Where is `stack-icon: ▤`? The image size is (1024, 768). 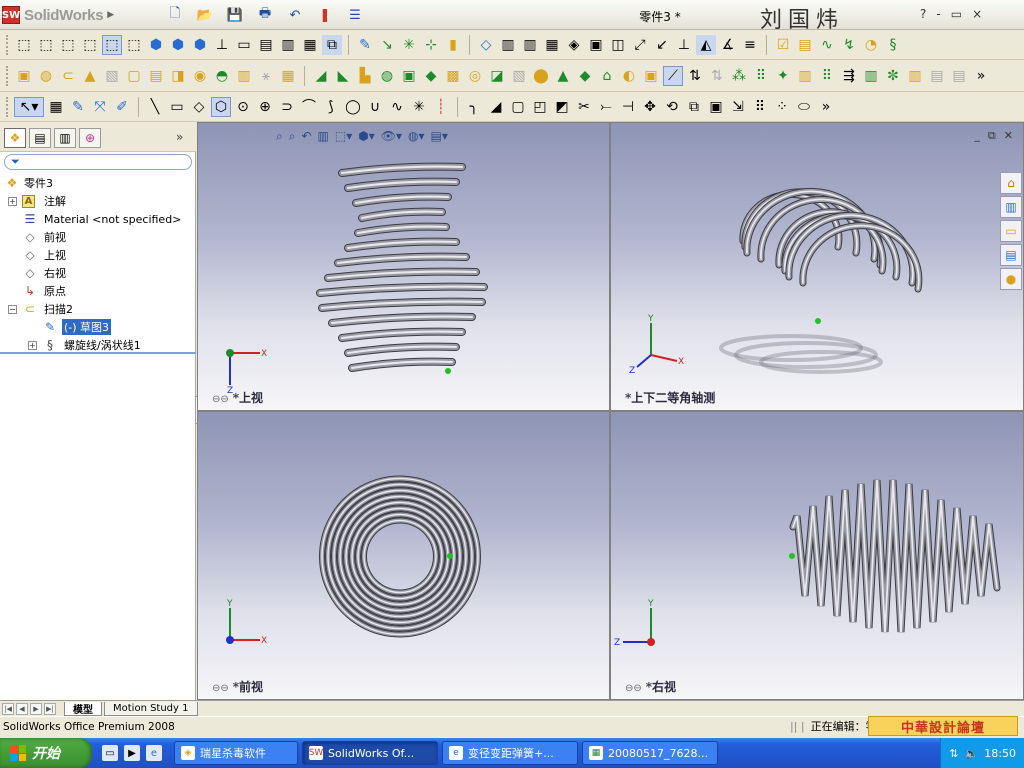
stack-icon: ▤ is located at coordinates (937, 76).